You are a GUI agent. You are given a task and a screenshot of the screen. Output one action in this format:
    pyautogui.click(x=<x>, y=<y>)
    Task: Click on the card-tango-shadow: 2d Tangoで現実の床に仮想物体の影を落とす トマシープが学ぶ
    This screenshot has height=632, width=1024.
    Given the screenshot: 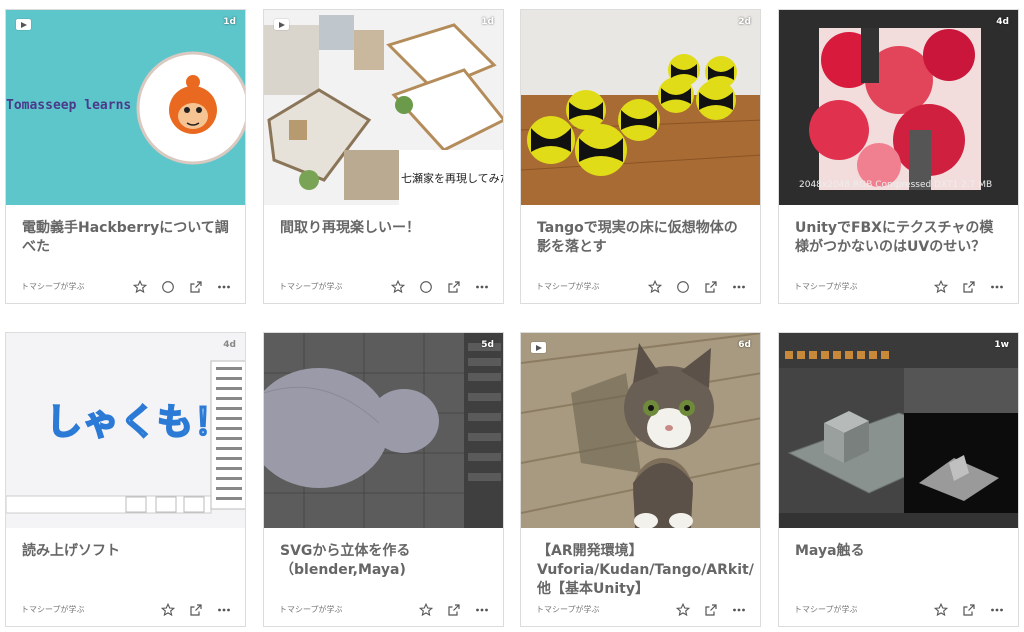 What is the action you would take?
    pyautogui.click(x=640, y=156)
    